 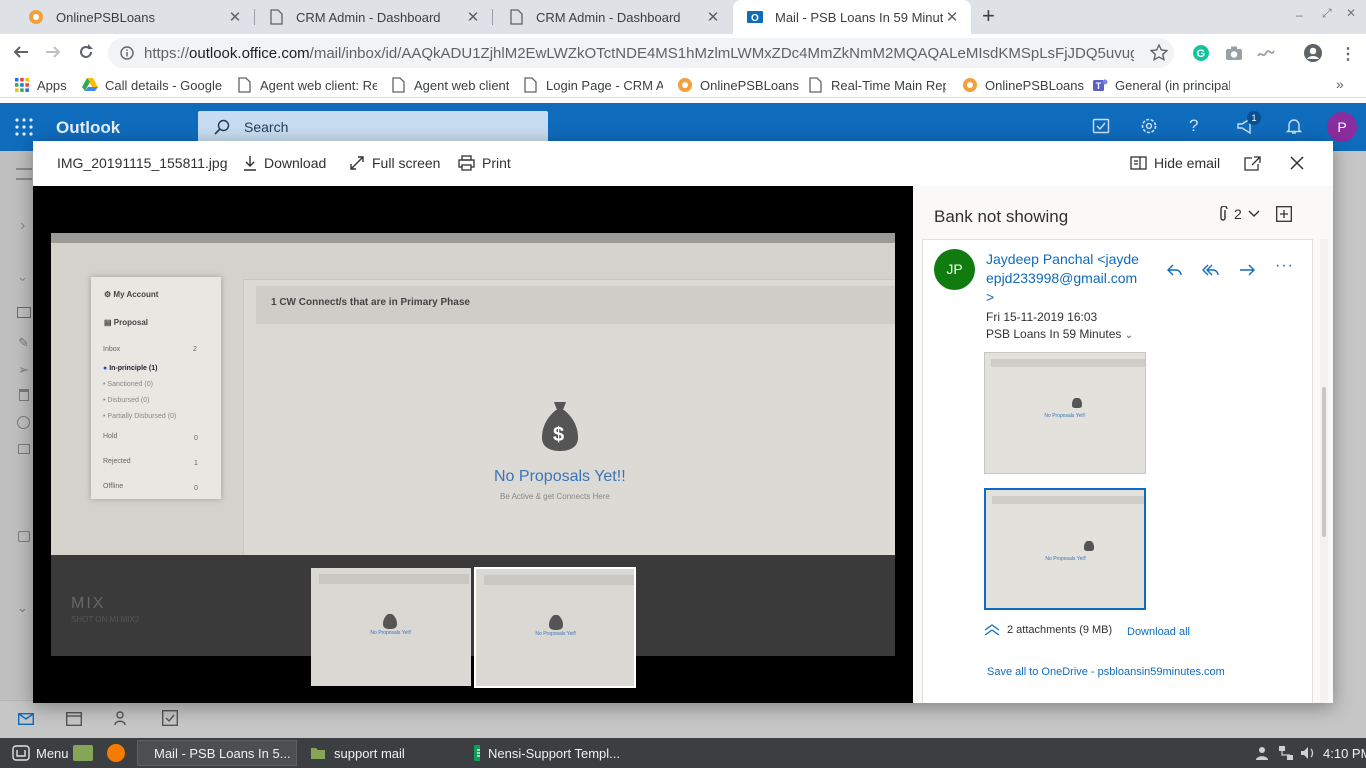 What do you see at coordinates (1324, 462) in the screenshot?
I see `scrollbar-thumb` at bounding box center [1324, 462].